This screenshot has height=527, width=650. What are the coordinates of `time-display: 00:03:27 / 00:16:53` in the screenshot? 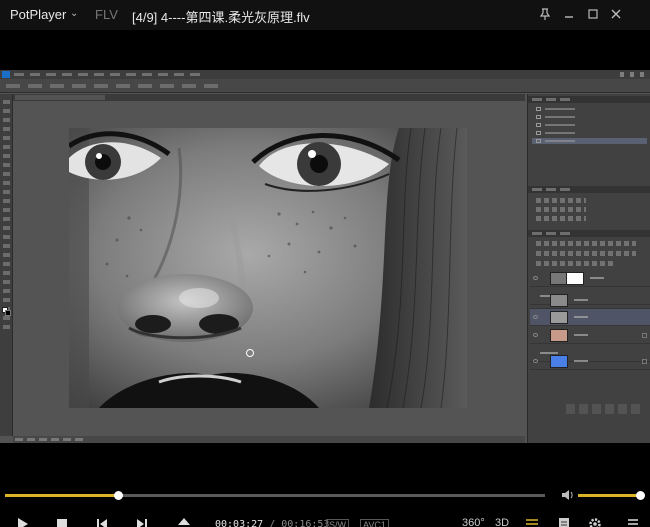 It's located at (272, 523).